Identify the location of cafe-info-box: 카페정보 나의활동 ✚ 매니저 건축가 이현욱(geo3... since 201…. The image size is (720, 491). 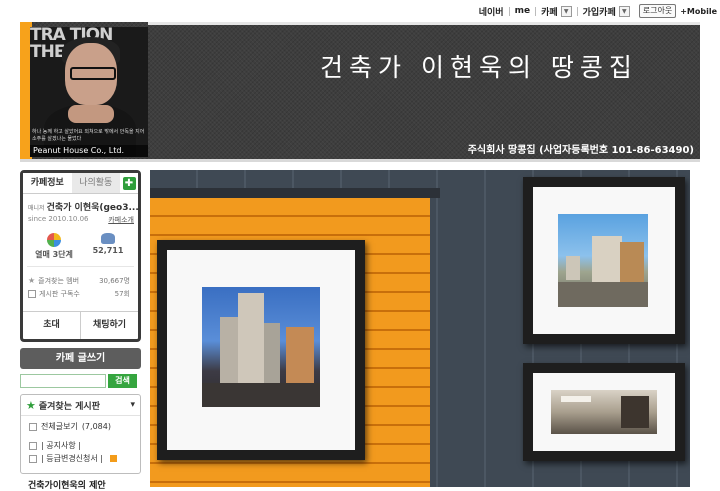
(80, 256).